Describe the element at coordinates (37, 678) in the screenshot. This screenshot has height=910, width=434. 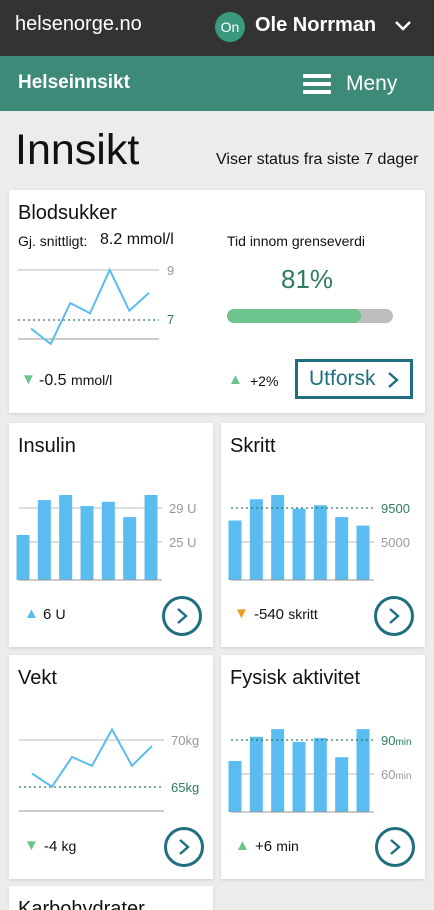
I see `card-title: Vekt` at that location.